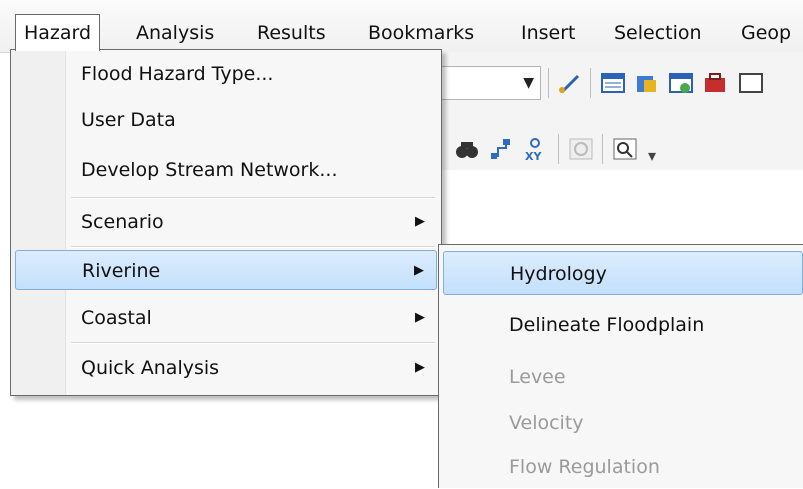 This screenshot has height=489, width=803. I want to click on menu-geoprocessing: Geop, so click(766, 33).